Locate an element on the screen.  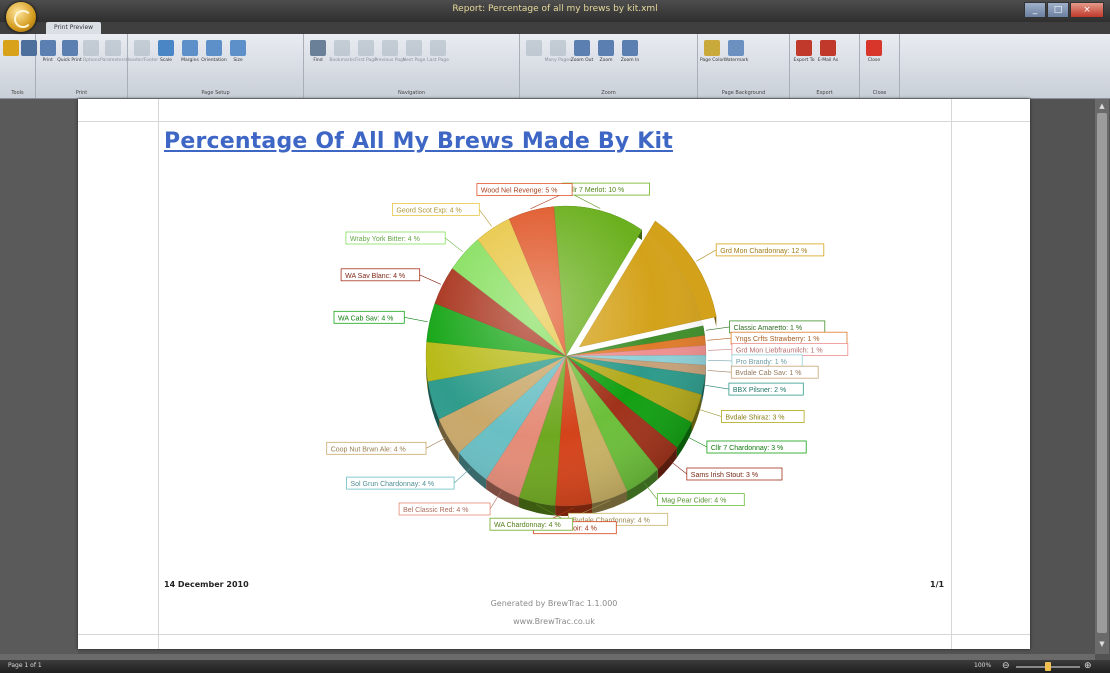
zoom-in-icon is located at coordinates (630, 48).